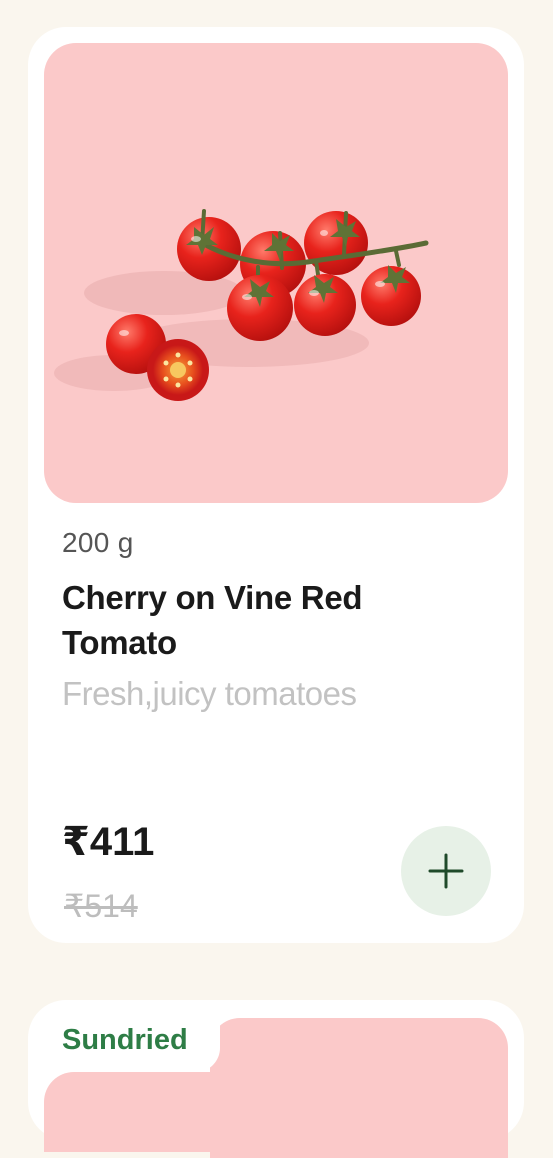 The image size is (553, 1158). What do you see at coordinates (241, 305) in the screenshot?
I see `cherry-tomatoes-image` at bounding box center [241, 305].